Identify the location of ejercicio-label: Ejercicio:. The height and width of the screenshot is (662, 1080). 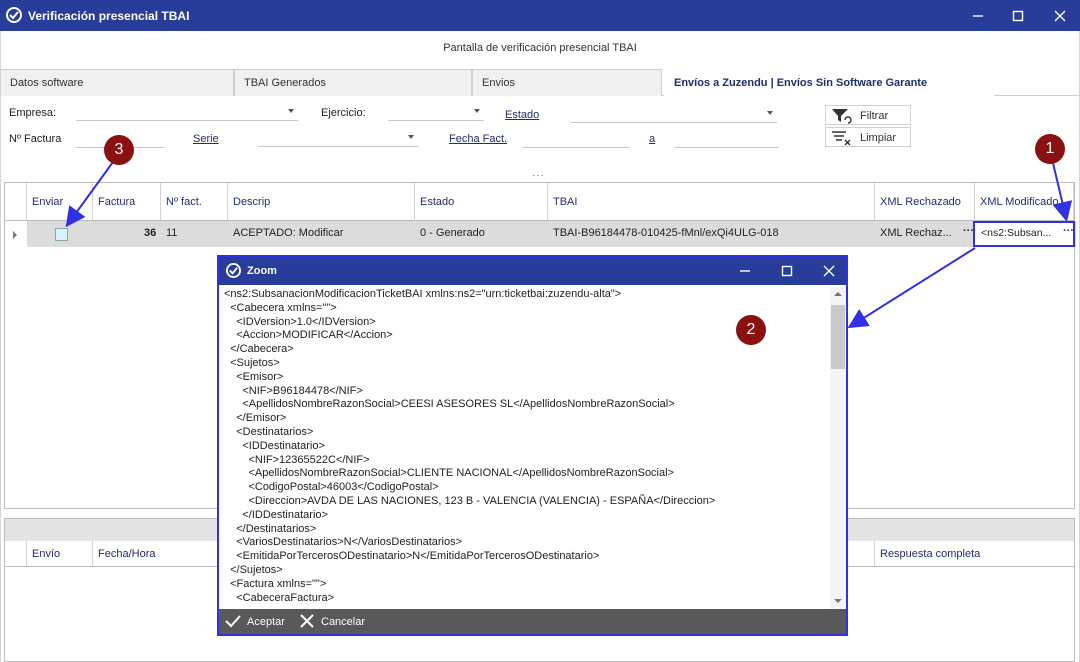
(343, 113).